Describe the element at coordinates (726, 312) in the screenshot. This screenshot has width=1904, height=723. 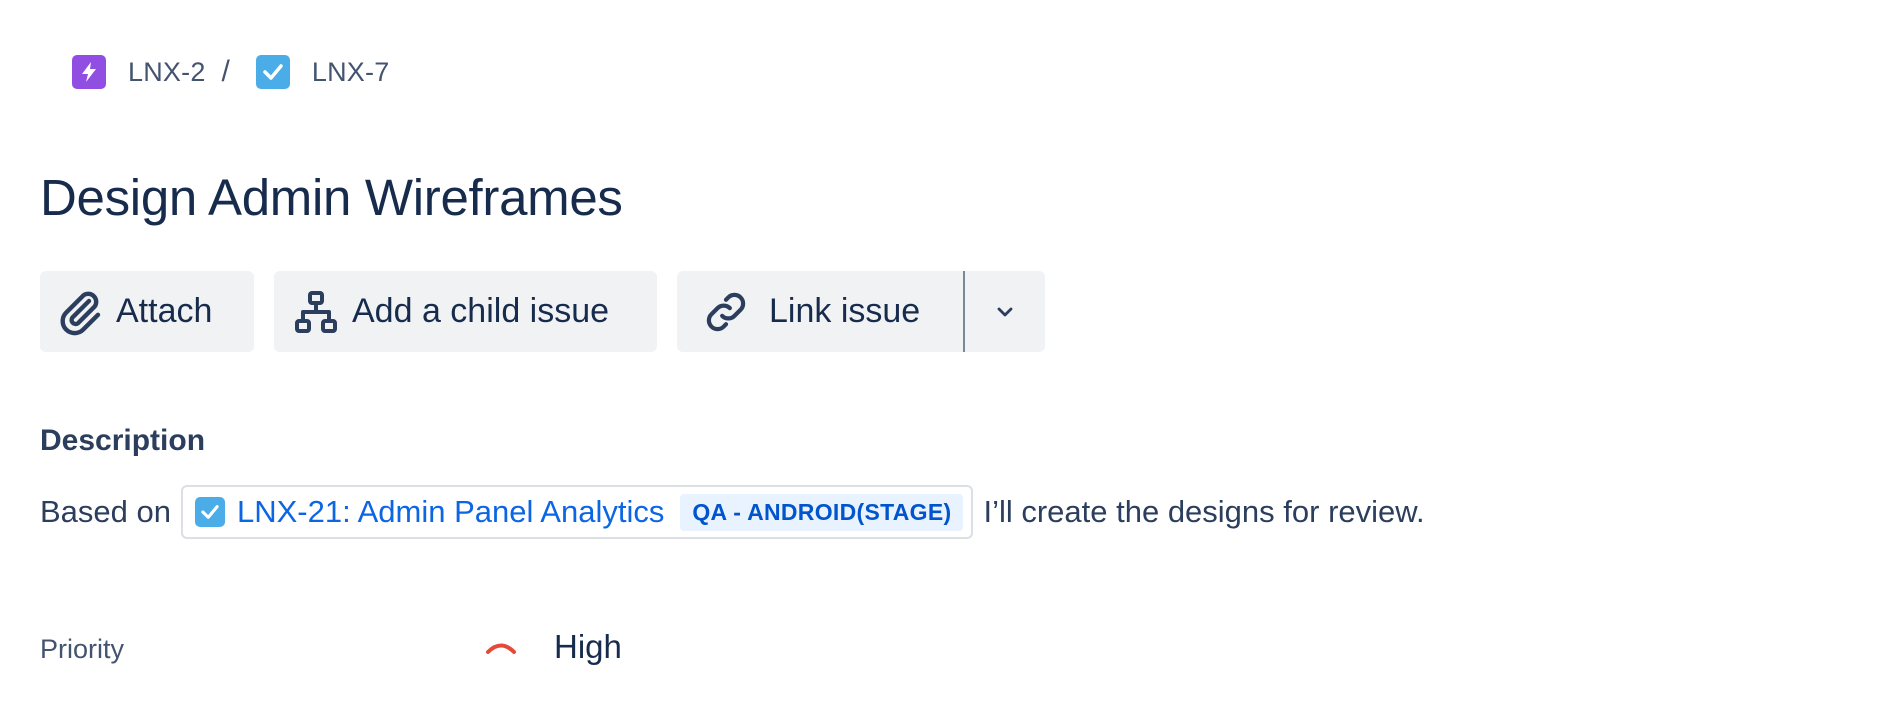
I see `link-icon` at that location.